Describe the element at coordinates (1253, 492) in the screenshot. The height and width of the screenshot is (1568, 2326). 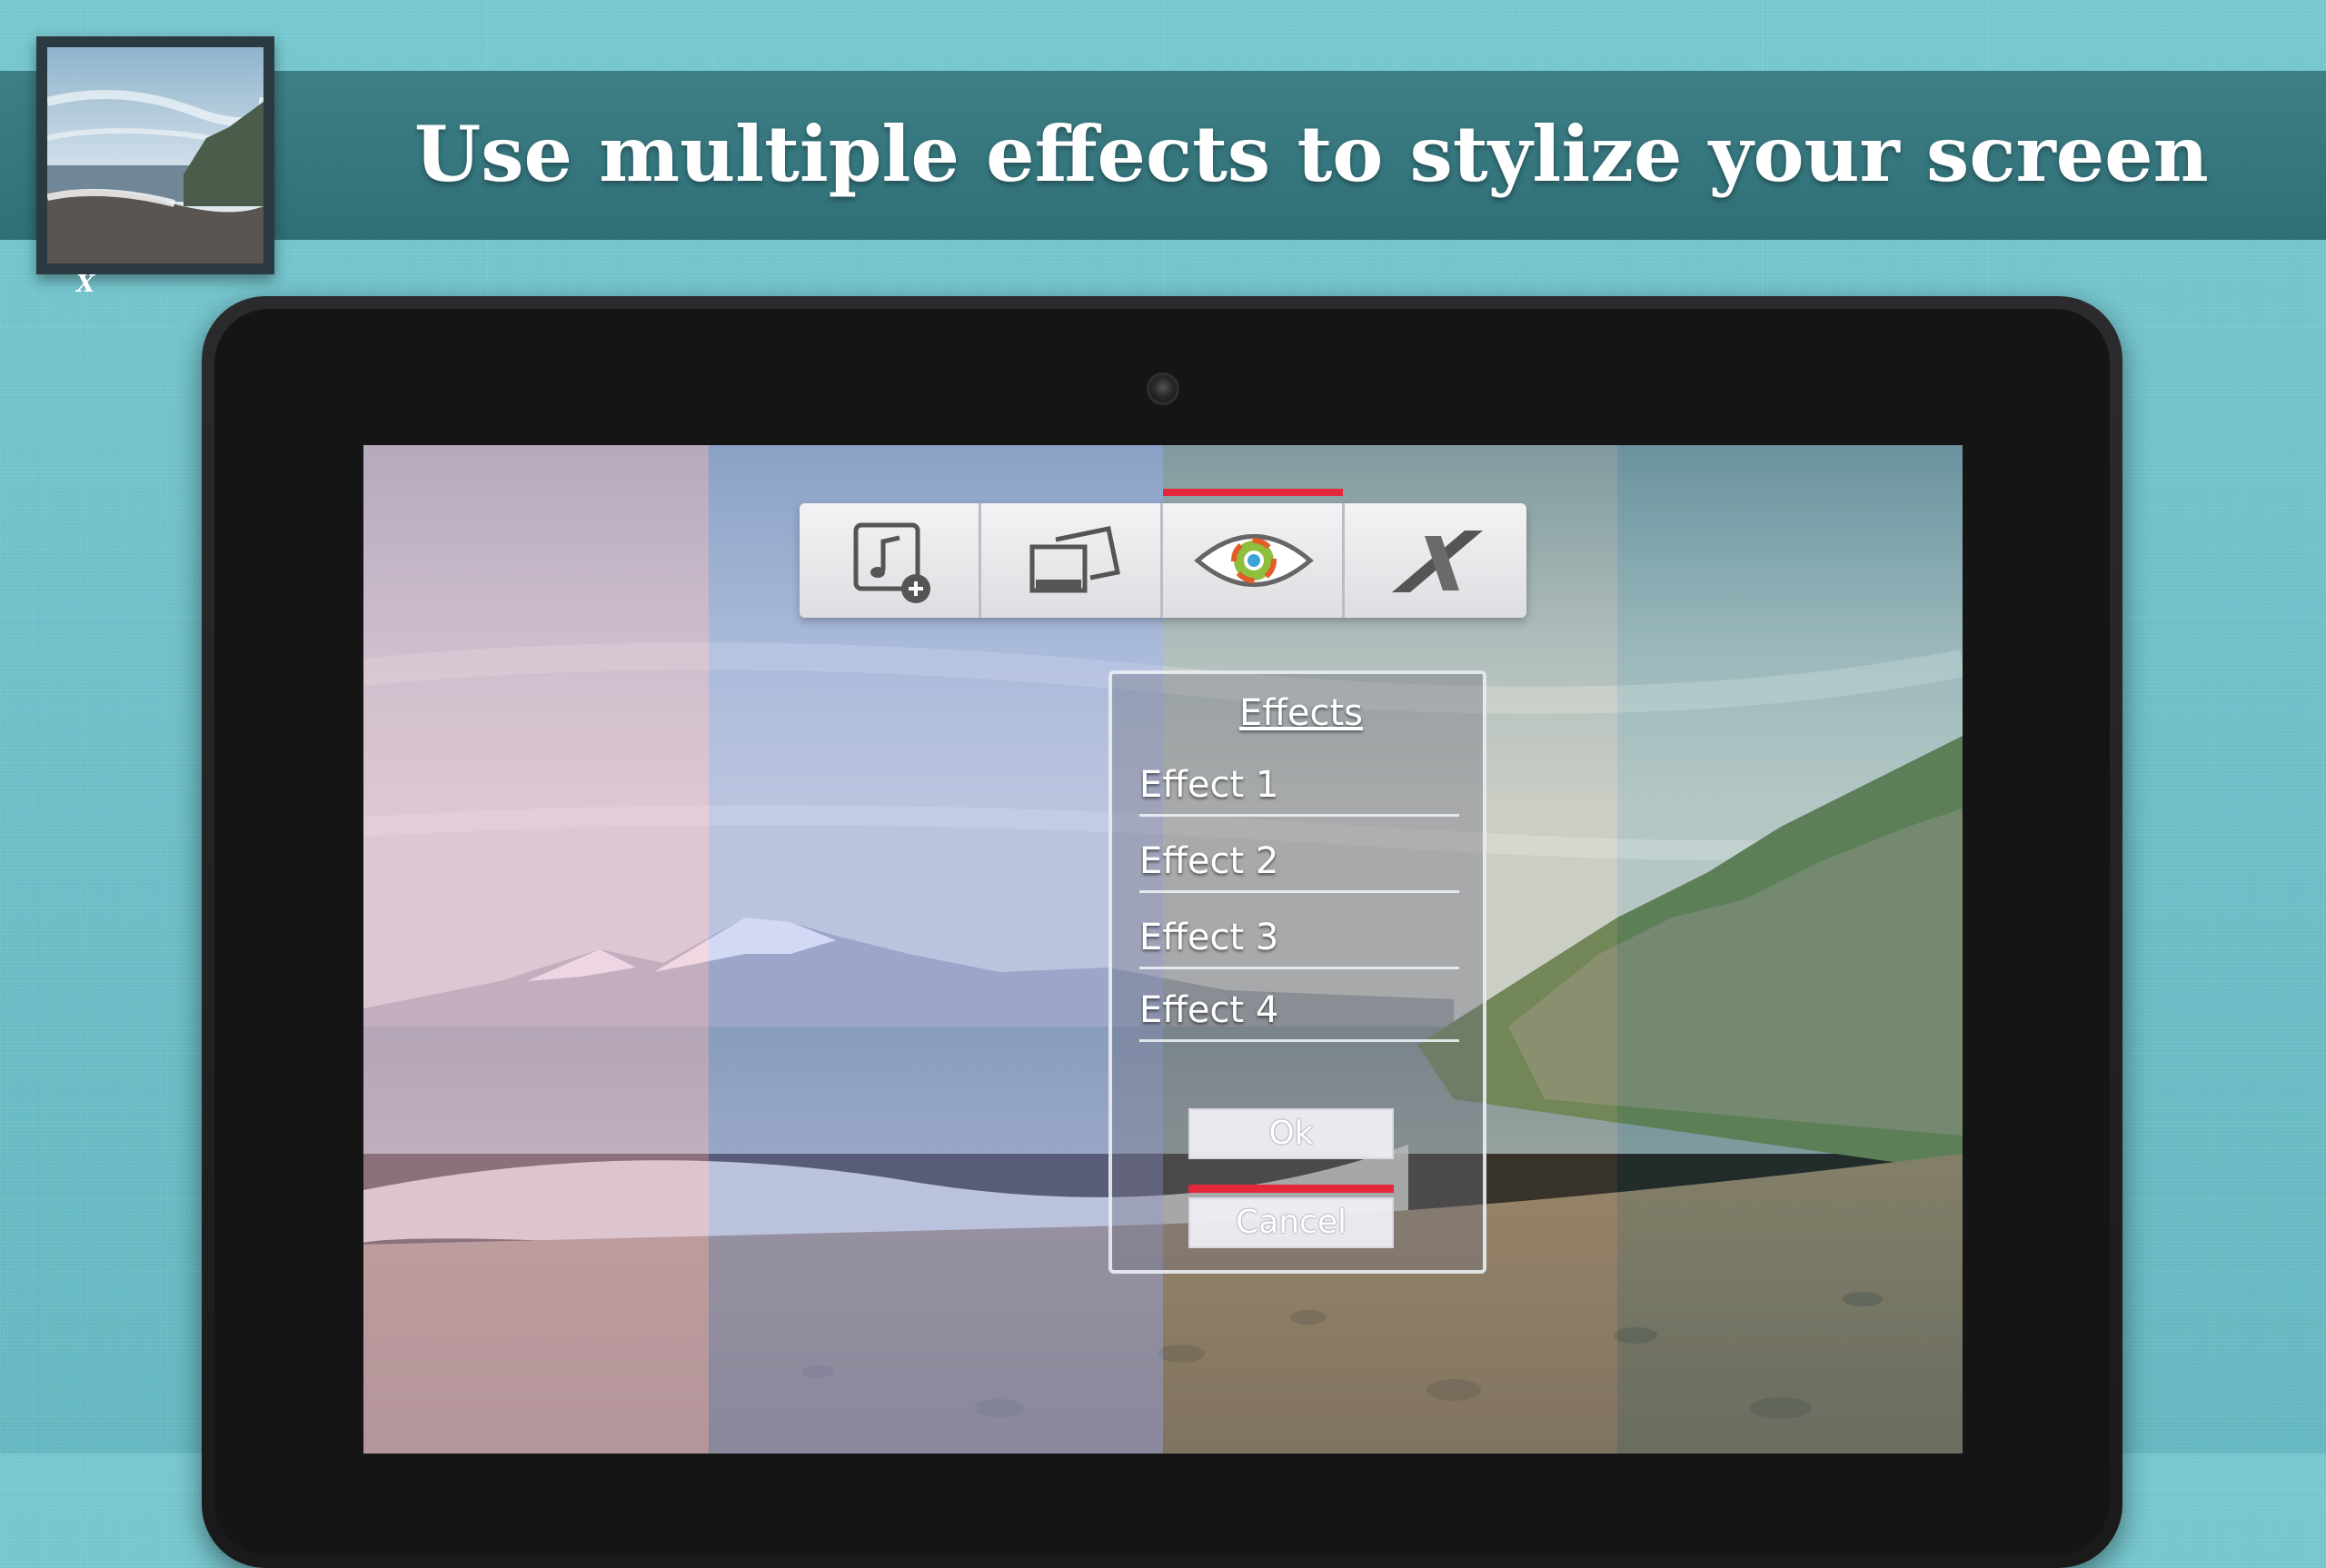
I see `toolbar-selected-indicator` at that location.